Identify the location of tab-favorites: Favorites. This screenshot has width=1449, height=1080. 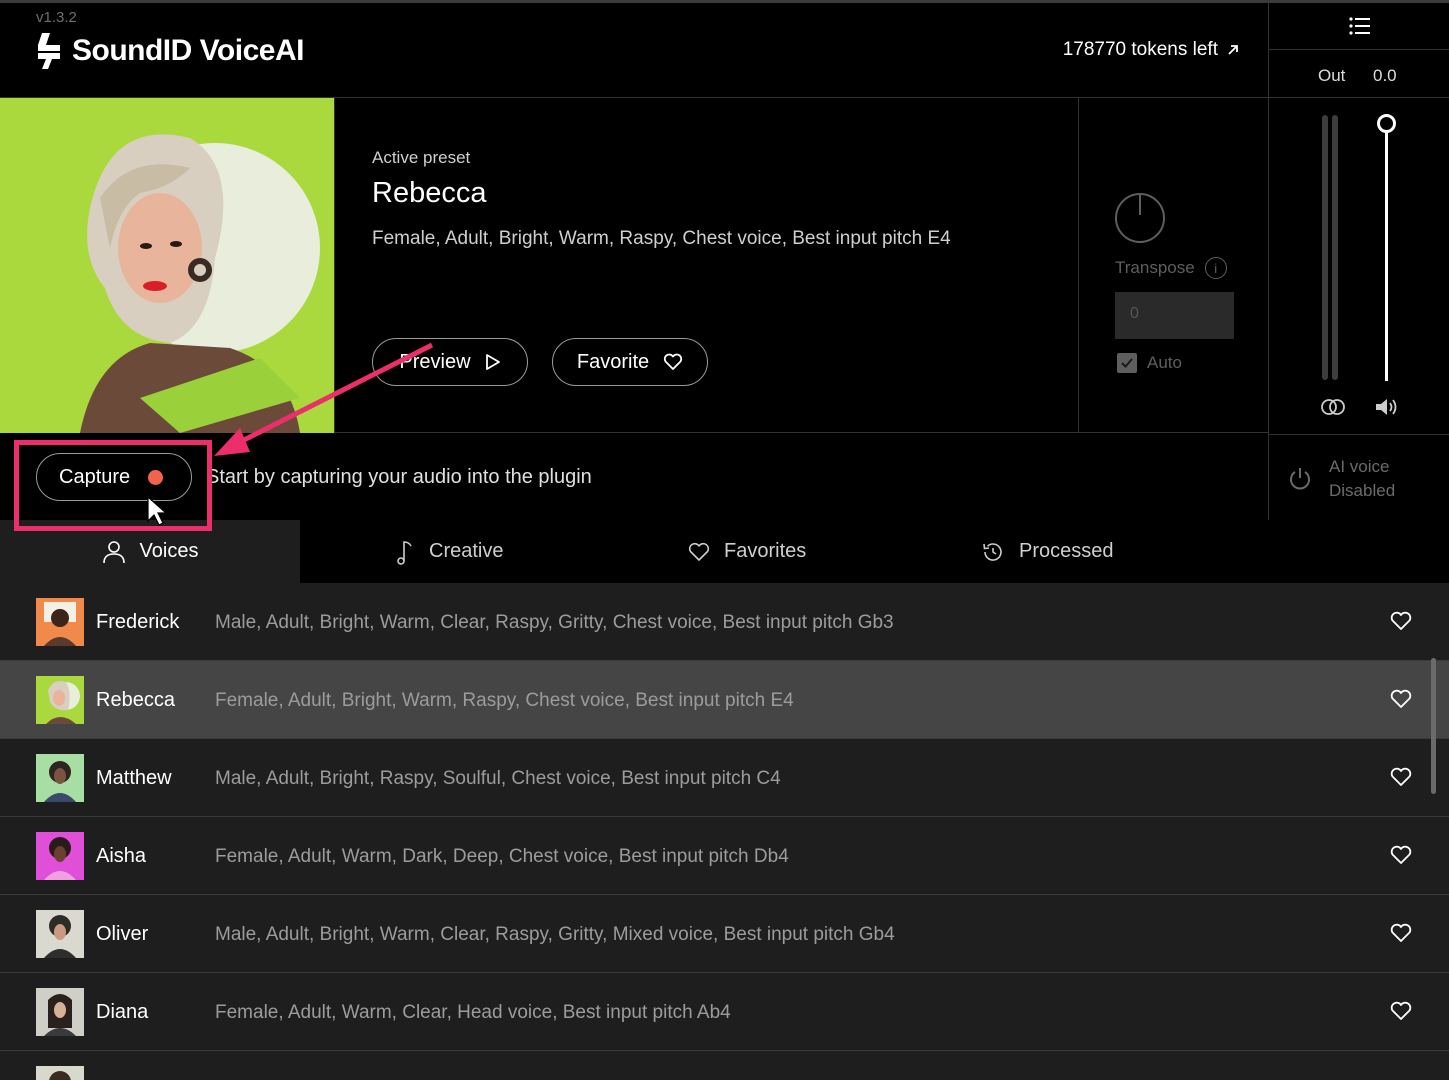
(747, 551).